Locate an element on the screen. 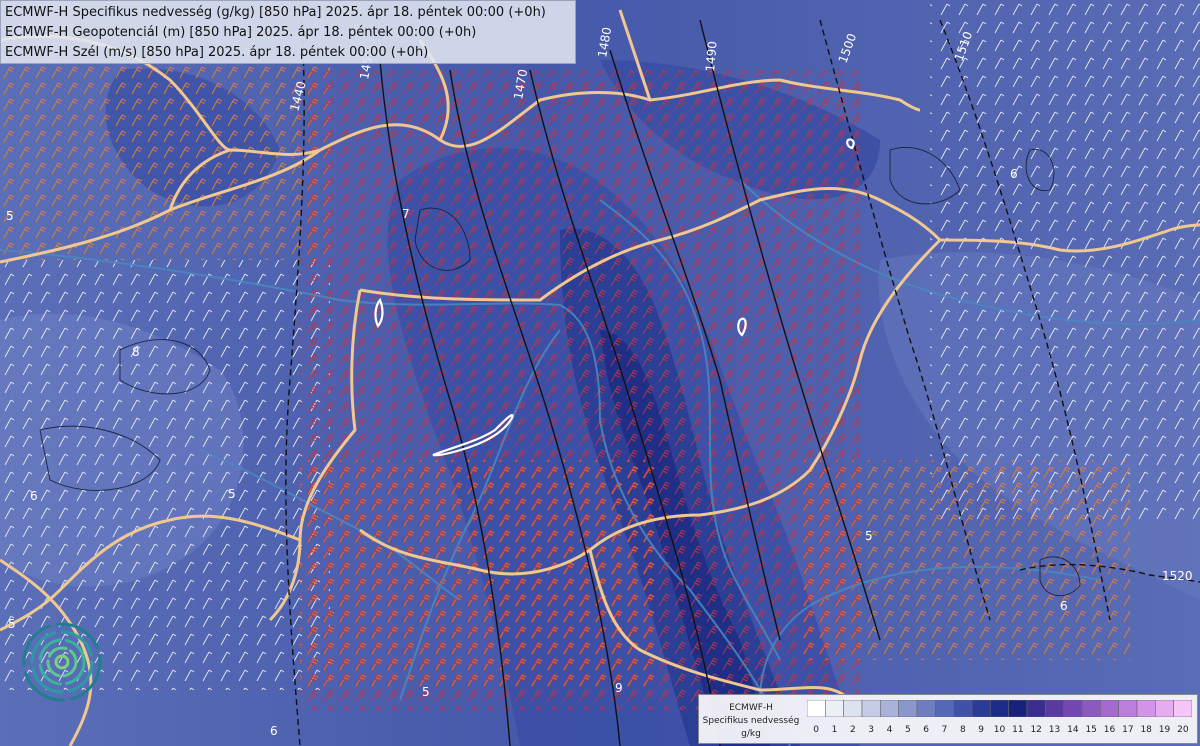 This screenshot has height=746, width=1200. isoline-label-1490: 1490 is located at coordinates (711, 57).